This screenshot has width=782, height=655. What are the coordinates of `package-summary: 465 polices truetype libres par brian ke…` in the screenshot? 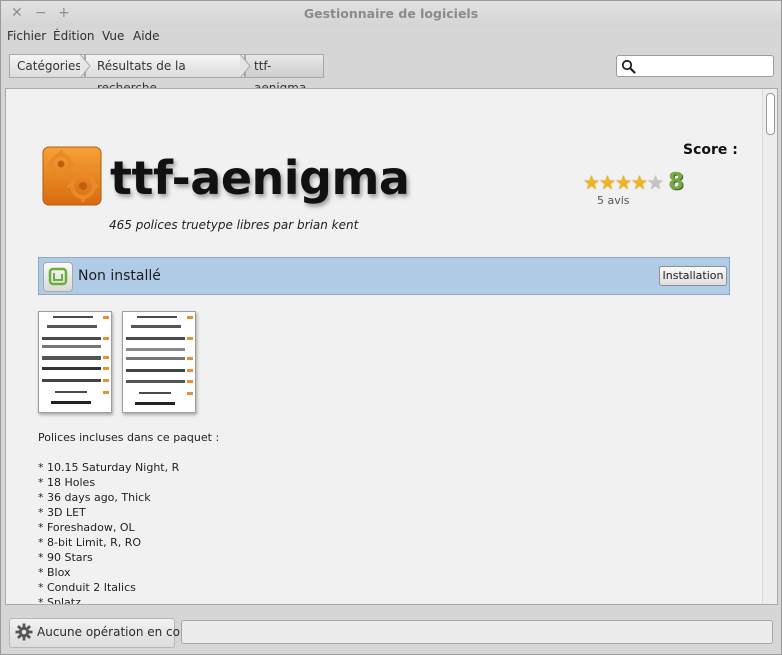 It's located at (234, 225).